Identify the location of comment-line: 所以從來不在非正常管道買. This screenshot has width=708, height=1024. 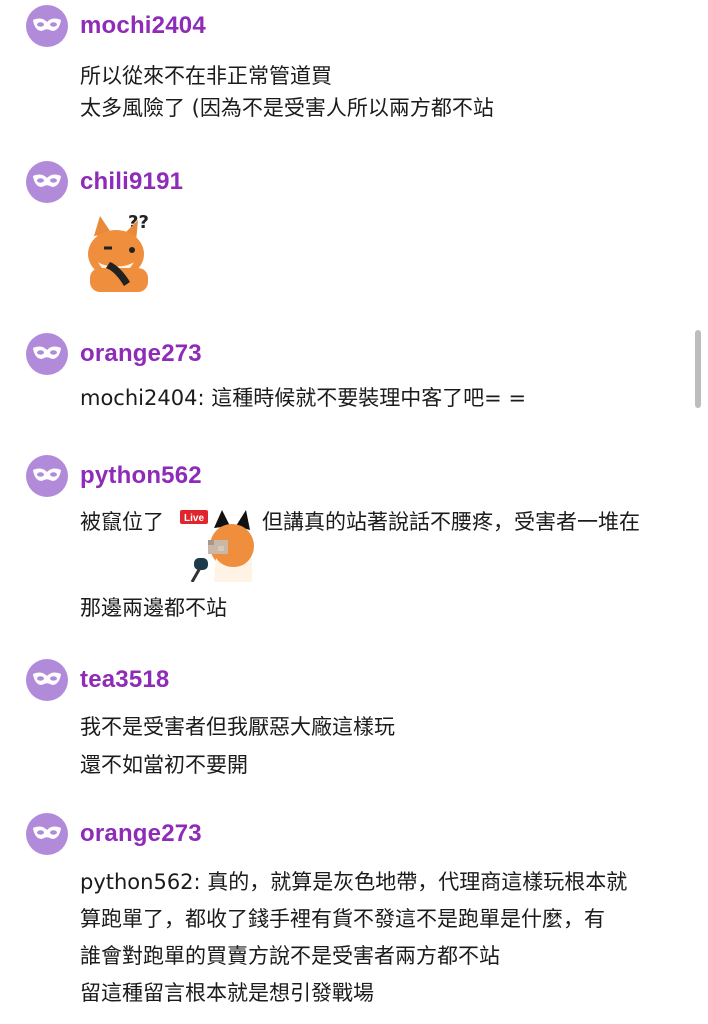
(206, 76).